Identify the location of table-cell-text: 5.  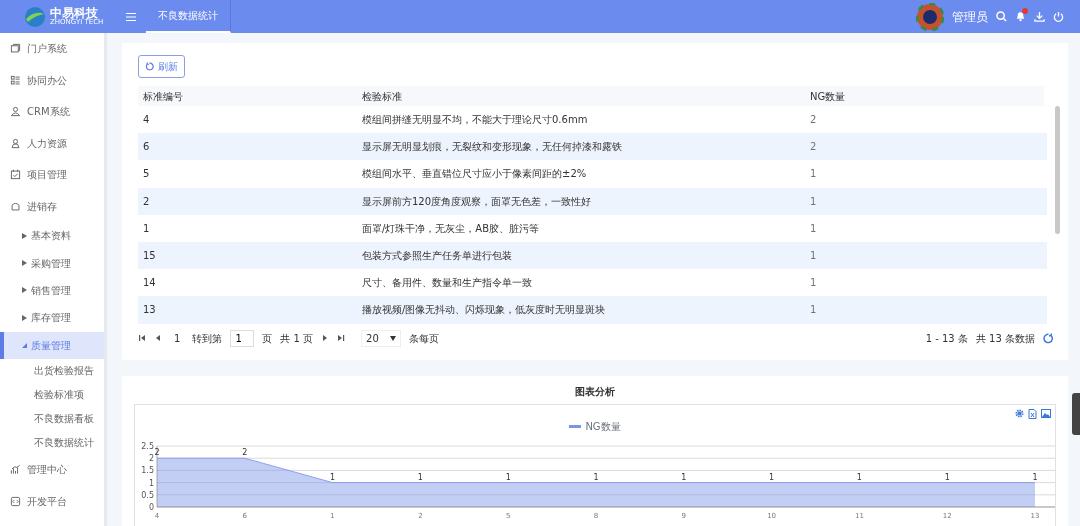
(146, 174).